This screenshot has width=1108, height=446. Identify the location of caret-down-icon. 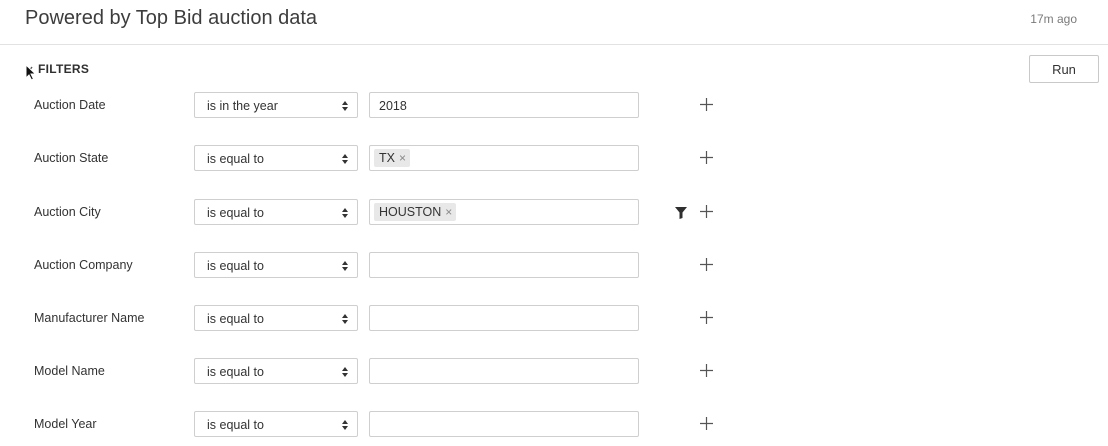
(29, 69).